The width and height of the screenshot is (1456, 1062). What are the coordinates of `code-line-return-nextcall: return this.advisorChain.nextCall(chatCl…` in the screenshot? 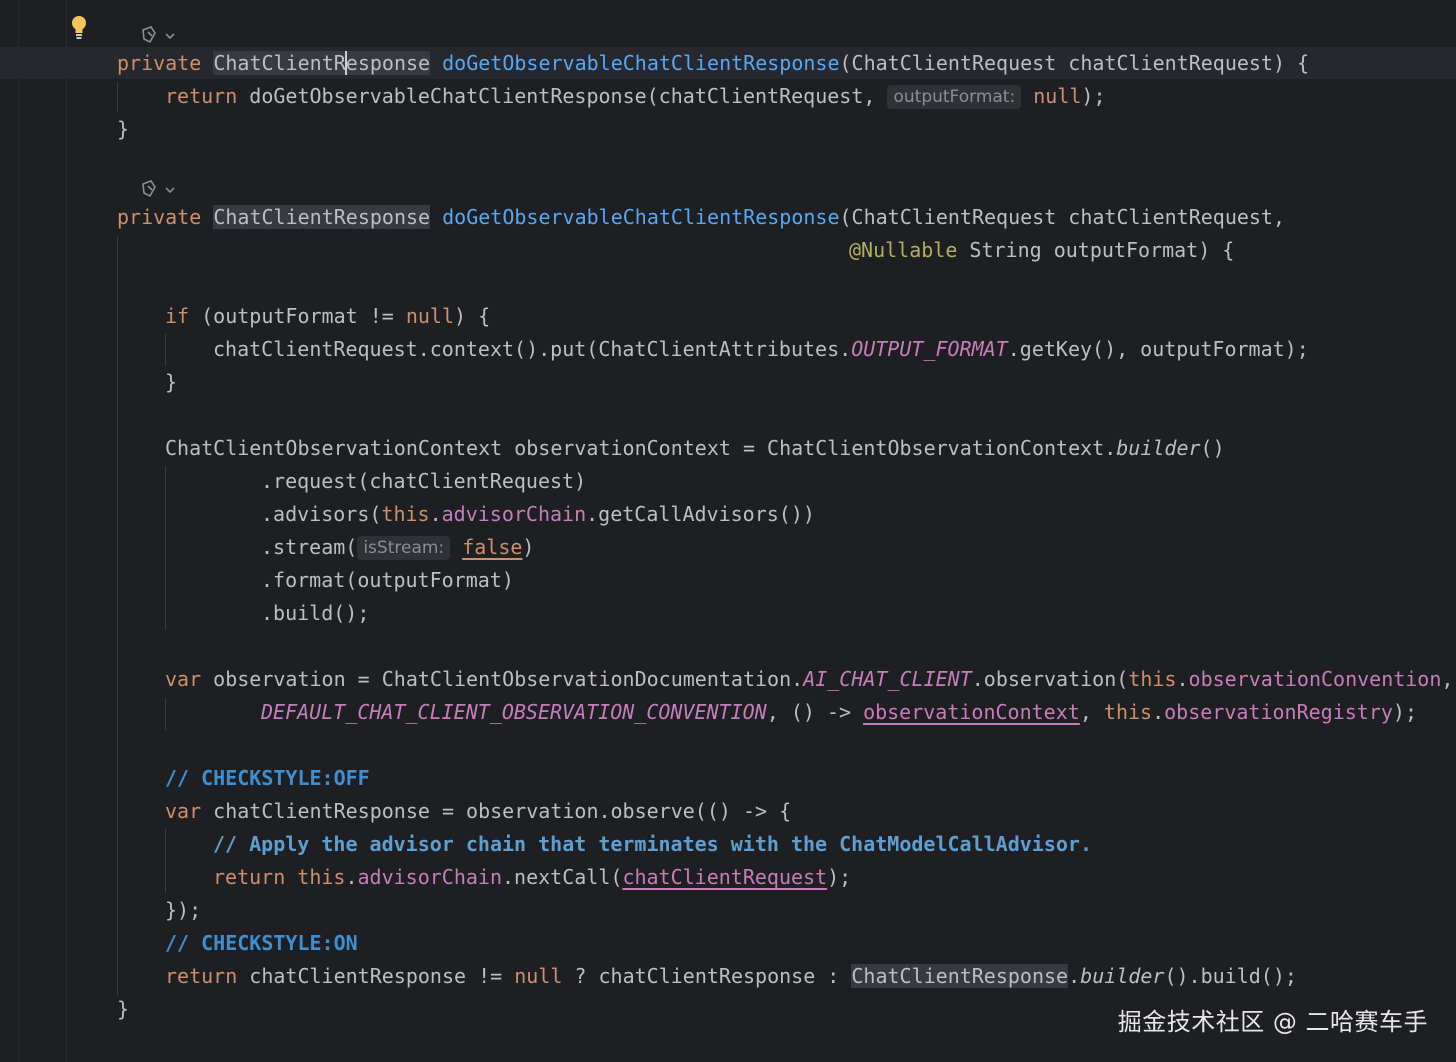 It's located at (532, 877).